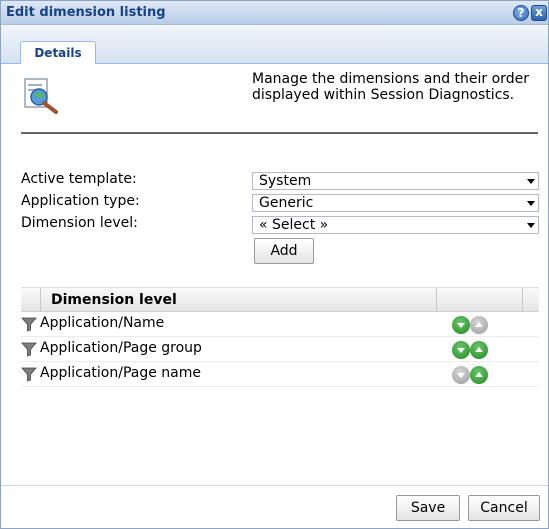 This screenshot has width=549, height=529. I want to click on save-button: Save, so click(428, 508).